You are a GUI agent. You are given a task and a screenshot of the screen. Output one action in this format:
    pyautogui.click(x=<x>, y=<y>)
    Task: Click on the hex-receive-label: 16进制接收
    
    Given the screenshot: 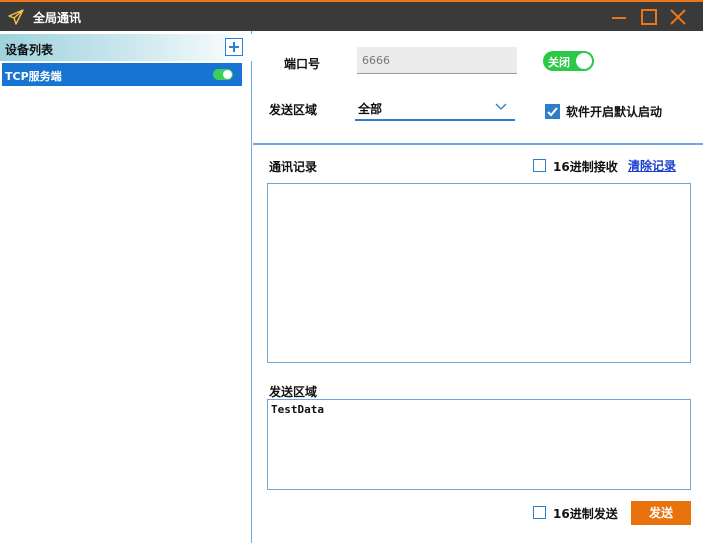 What is the action you would take?
    pyautogui.click(x=585, y=167)
    